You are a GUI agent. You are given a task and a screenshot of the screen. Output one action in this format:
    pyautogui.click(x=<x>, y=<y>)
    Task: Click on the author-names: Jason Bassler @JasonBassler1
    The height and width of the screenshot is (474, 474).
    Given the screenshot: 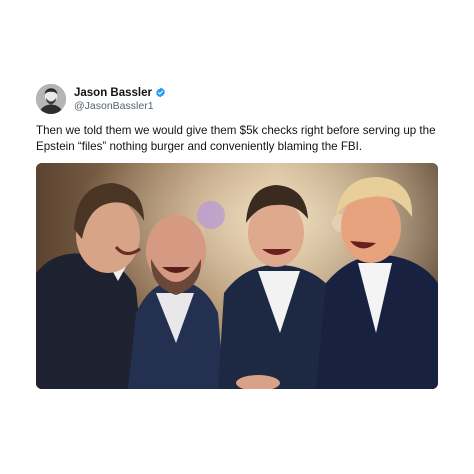 What is the action you would take?
    pyautogui.click(x=120, y=99)
    